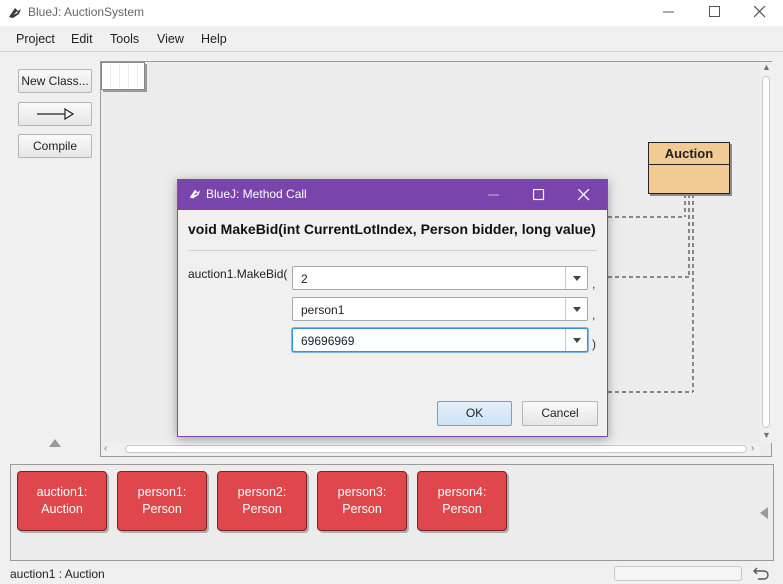  Describe the element at coordinates (761, 573) in the screenshot. I see `undo-icon` at that location.